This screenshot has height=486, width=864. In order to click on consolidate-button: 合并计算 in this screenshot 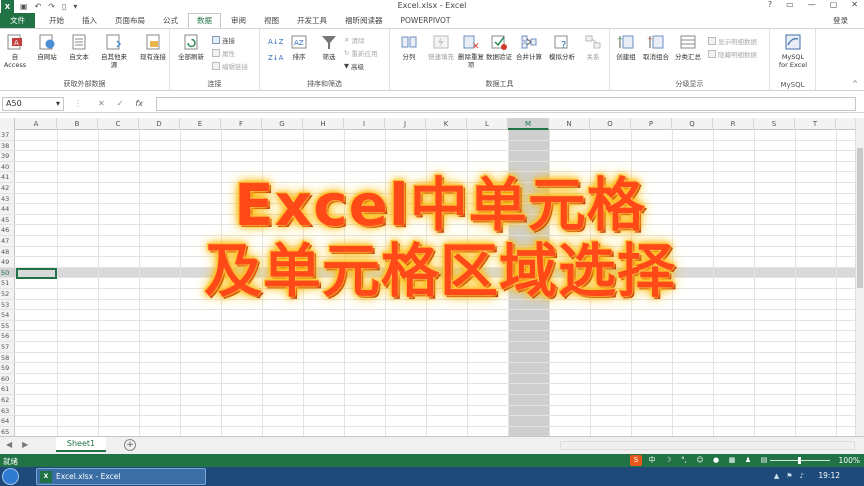, I will do `click(529, 47)`.